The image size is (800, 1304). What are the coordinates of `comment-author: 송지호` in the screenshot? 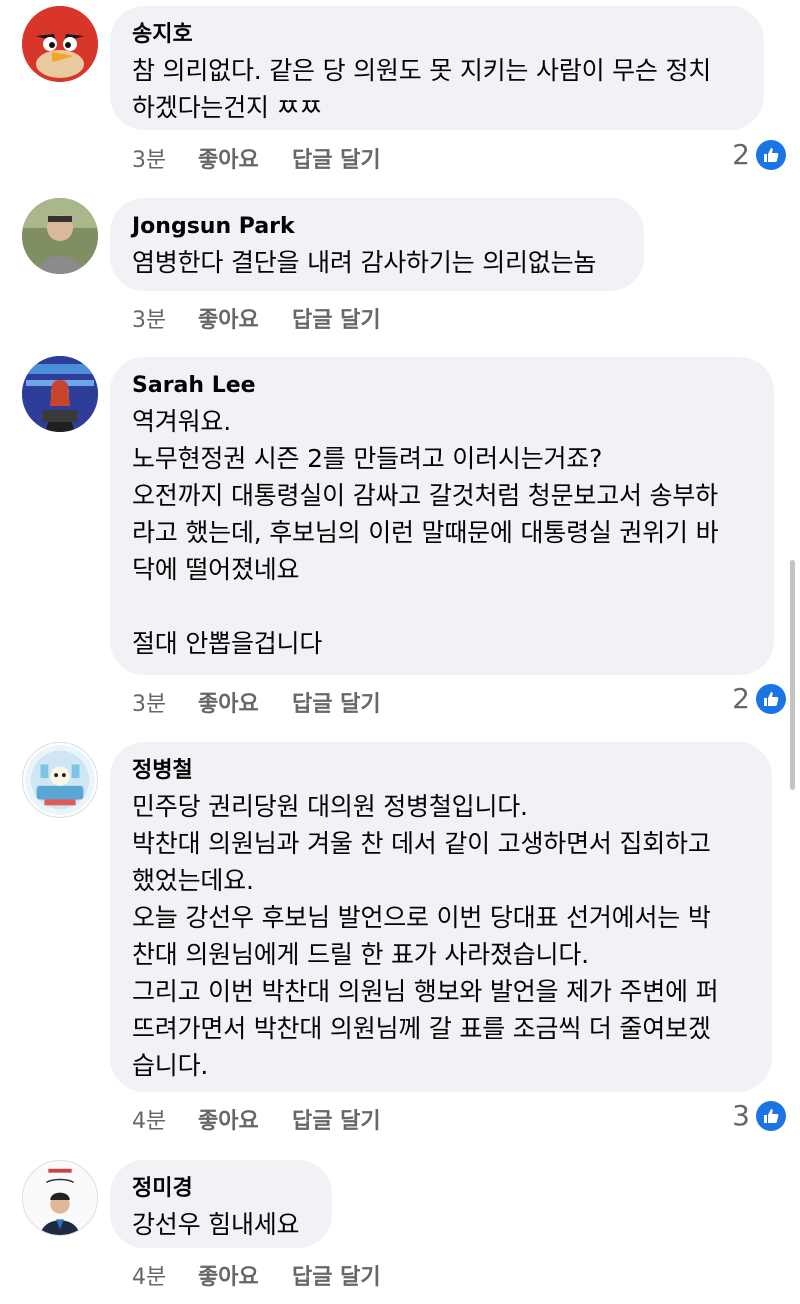 It's located at (436, 35).